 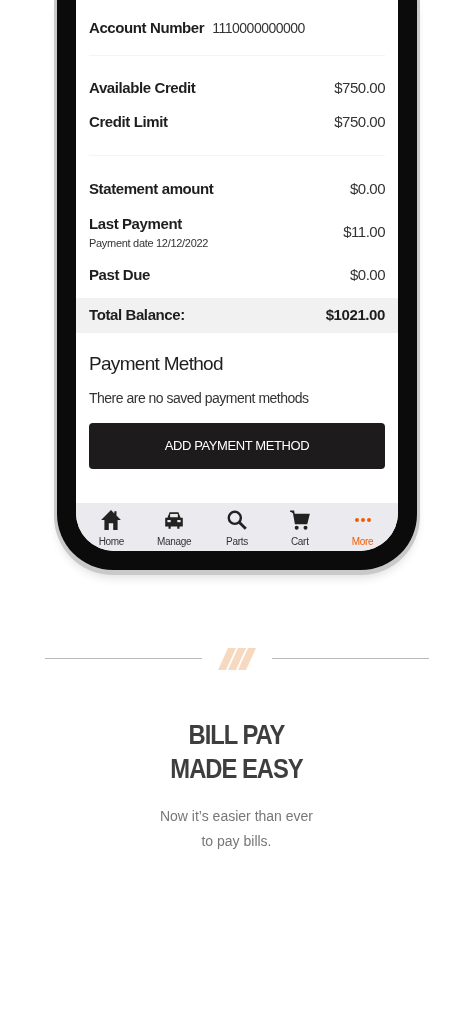 What do you see at coordinates (236, 828) in the screenshot?
I see `promo-text: Now it’s easier than ever to pay bills.` at bounding box center [236, 828].